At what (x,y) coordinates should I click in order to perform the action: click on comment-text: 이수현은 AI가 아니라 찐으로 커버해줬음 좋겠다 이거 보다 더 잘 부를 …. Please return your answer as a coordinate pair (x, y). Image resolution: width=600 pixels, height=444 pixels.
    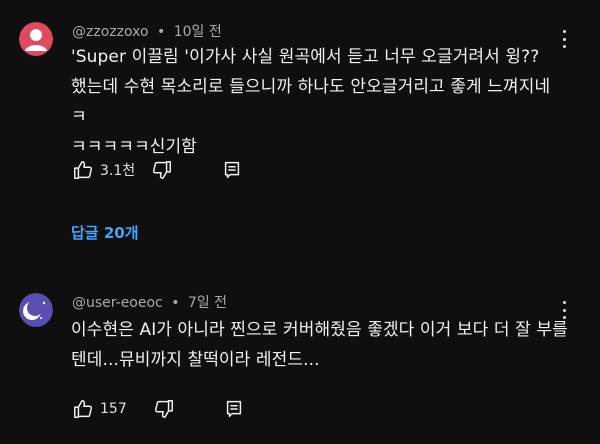
    Looking at the image, I should click on (319, 345).